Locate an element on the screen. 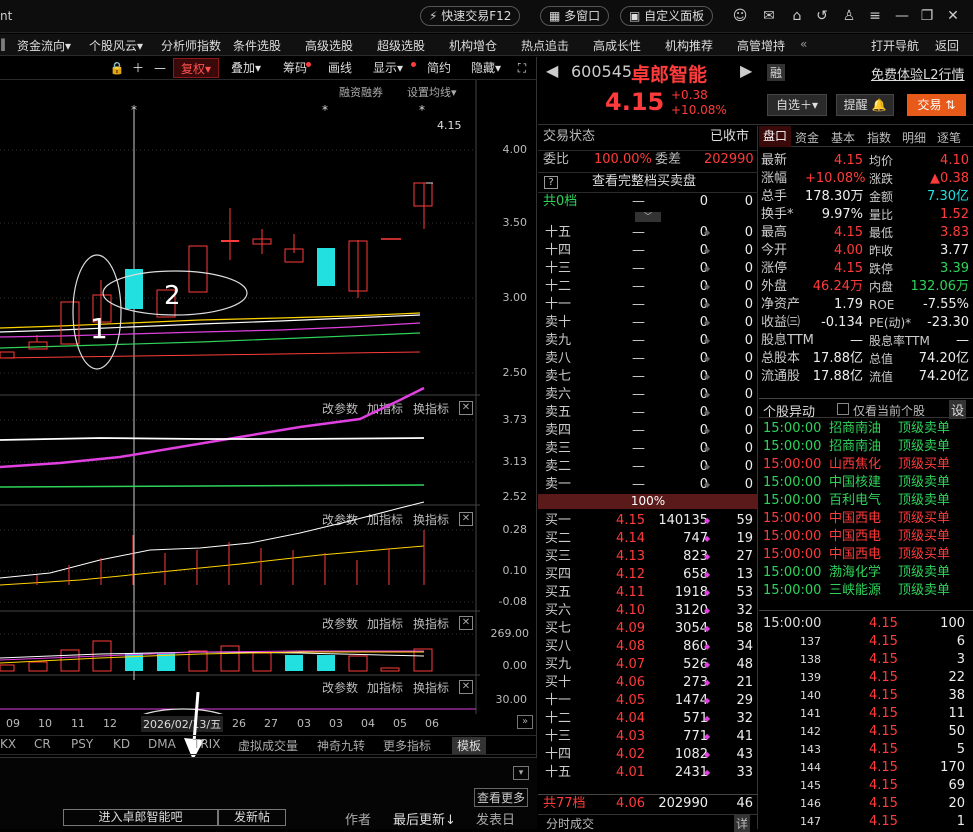  view-more-button: 查看更多 is located at coordinates (501, 797).